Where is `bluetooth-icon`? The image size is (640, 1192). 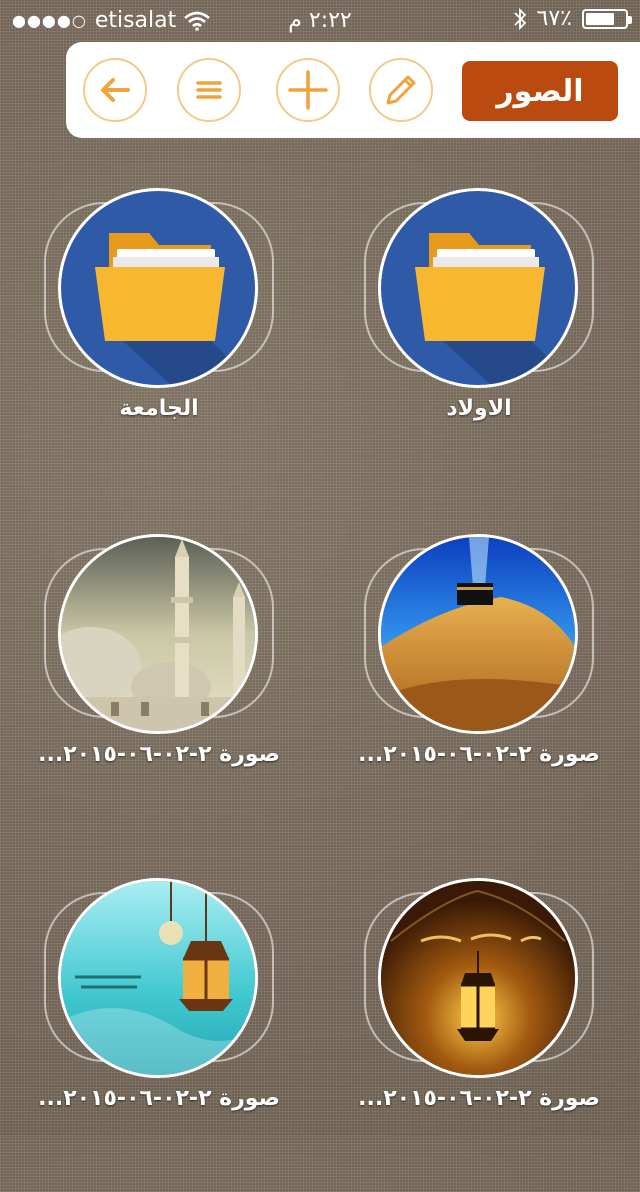 bluetooth-icon is located at coordinates (519, 18).